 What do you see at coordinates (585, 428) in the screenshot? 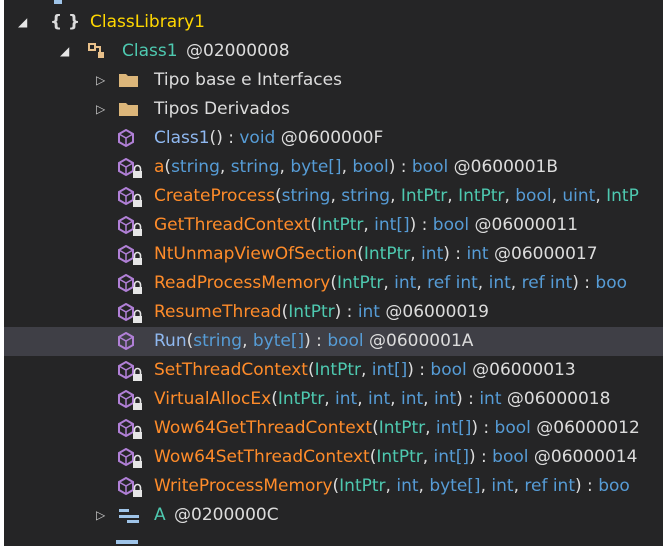
I see `method-token: @06000012` at bounding box center [585, 428].